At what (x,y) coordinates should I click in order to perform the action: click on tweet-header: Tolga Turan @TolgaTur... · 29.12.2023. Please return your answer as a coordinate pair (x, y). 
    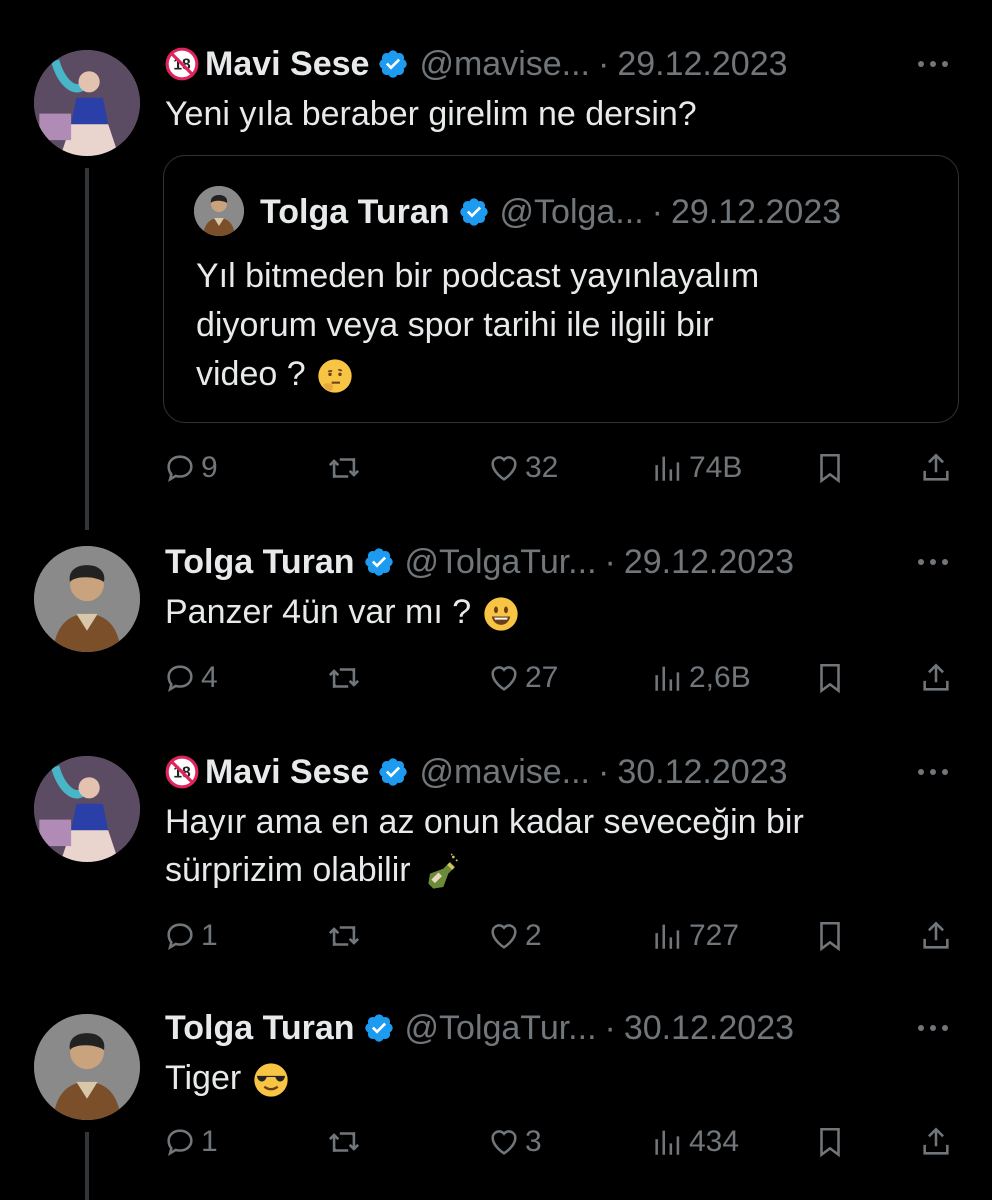
    Looking at the image, I should click on (558, 562).